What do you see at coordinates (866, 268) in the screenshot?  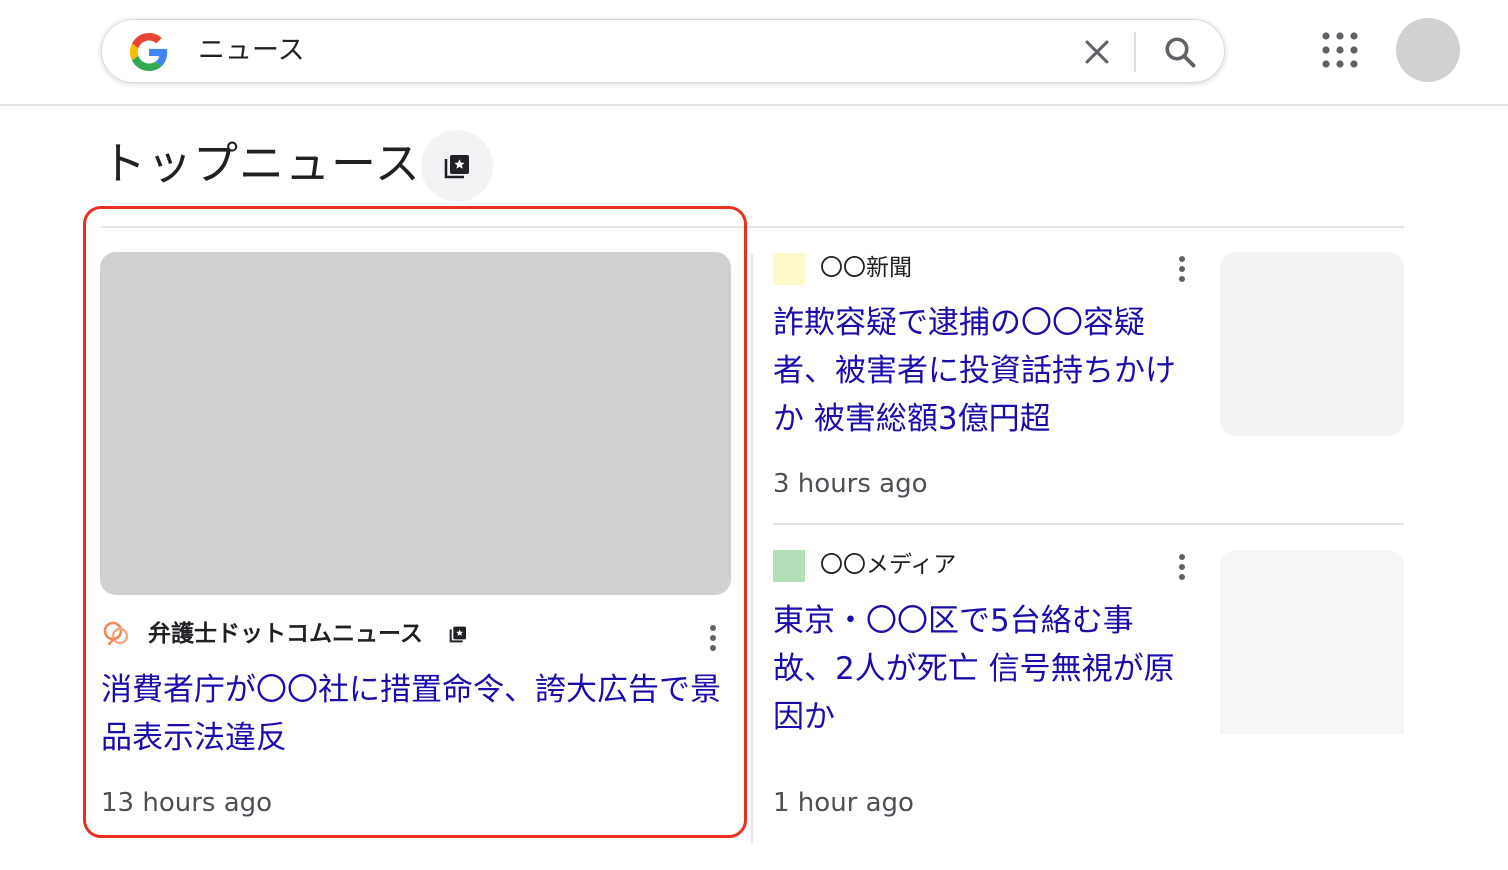 I see `story-source-name: 〇〇新聞` at bounding box center [866, 268].